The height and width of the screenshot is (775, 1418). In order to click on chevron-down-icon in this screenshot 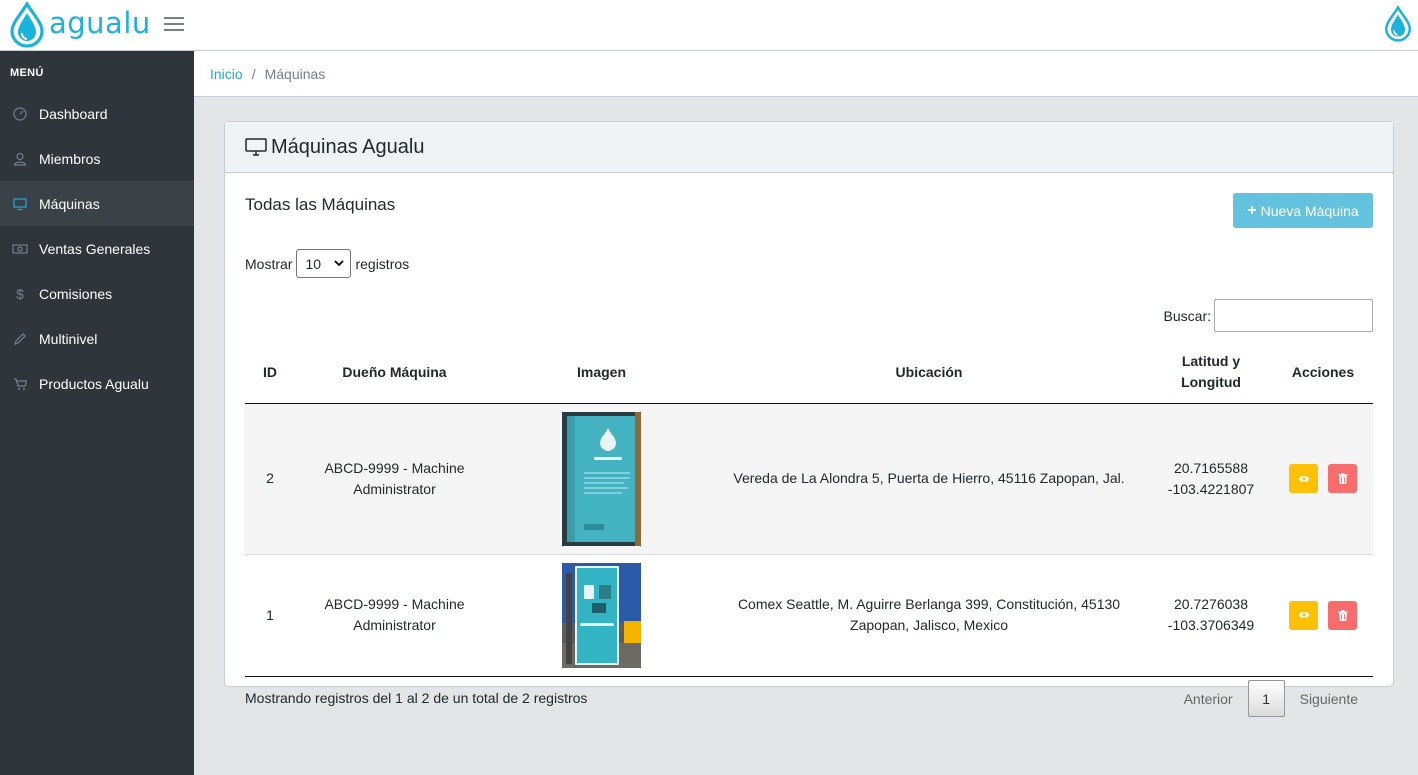, I will do `click(339, 263)`.